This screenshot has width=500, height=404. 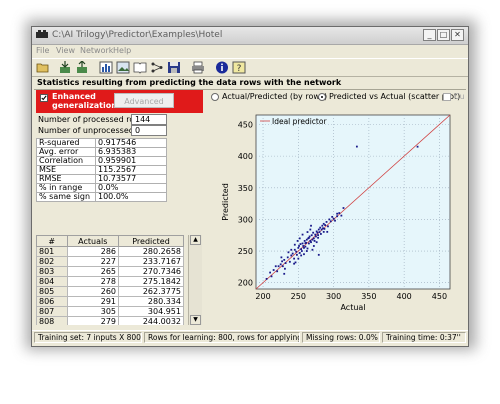 I want to click on table-row: 807 305 304.951, so click(x=110, y=311).